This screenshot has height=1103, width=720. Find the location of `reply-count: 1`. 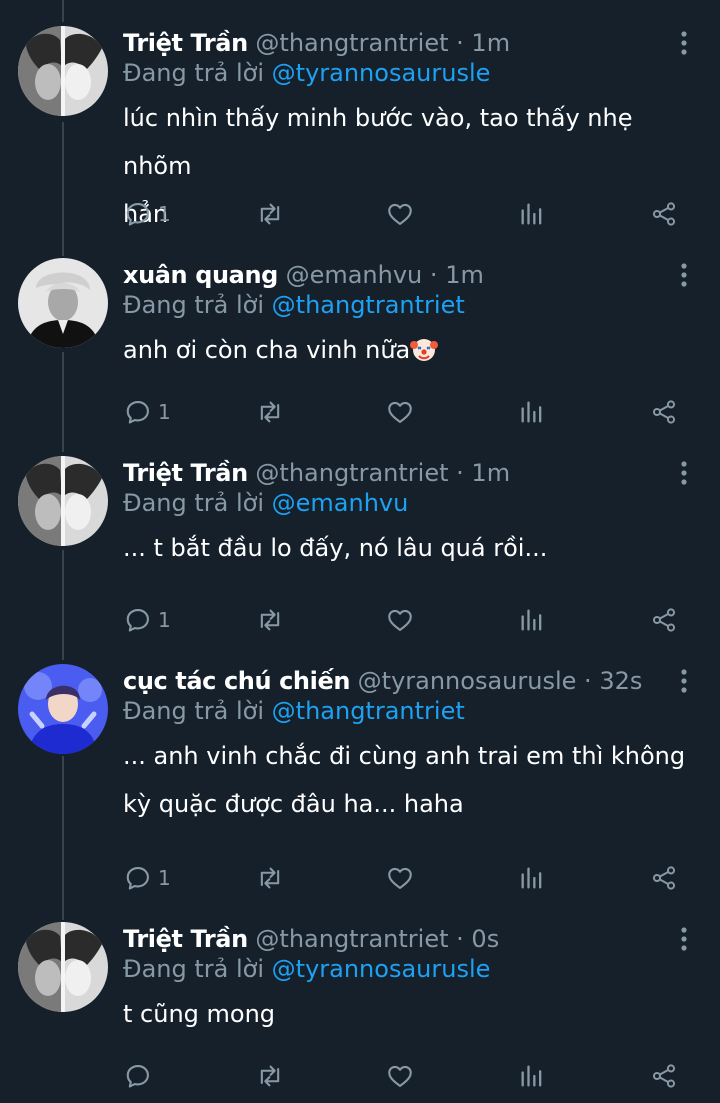

reply-count: 1 is located at coordinates (164, 620).